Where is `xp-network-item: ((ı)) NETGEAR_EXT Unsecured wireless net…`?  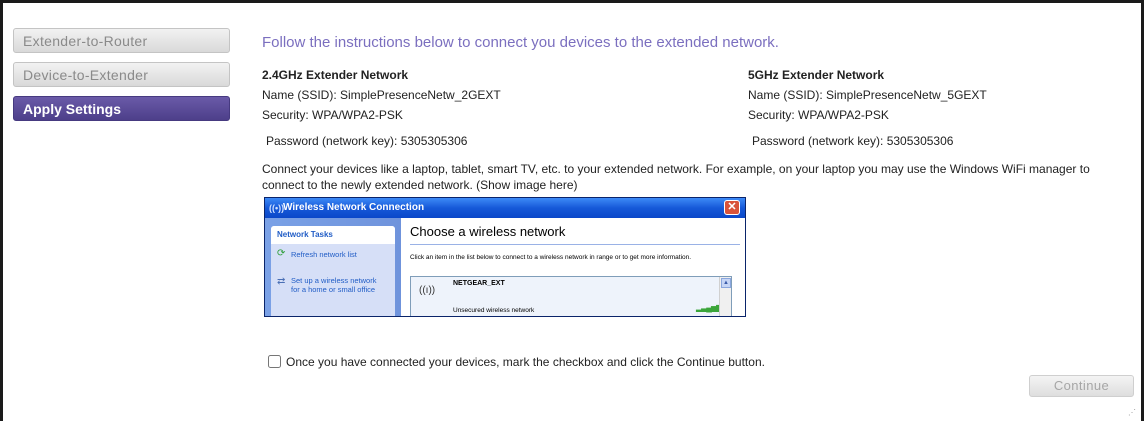 xp-network-item: ((ı)) NETGEAR_EXT Unsecured wireless net… is located at coordinates (566, 296).